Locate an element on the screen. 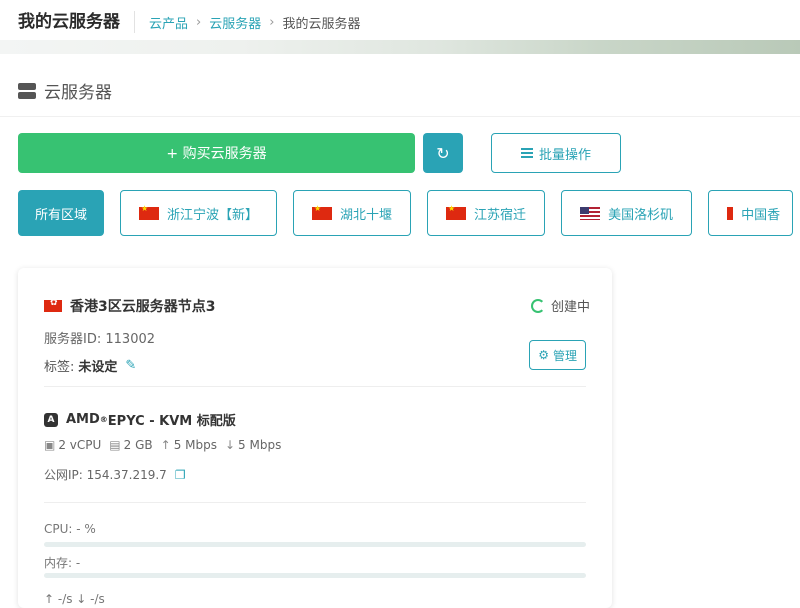 This screenshot has width=800, height=608. ip-value: 154.37.219.7 is located at coordinates (126, 474).